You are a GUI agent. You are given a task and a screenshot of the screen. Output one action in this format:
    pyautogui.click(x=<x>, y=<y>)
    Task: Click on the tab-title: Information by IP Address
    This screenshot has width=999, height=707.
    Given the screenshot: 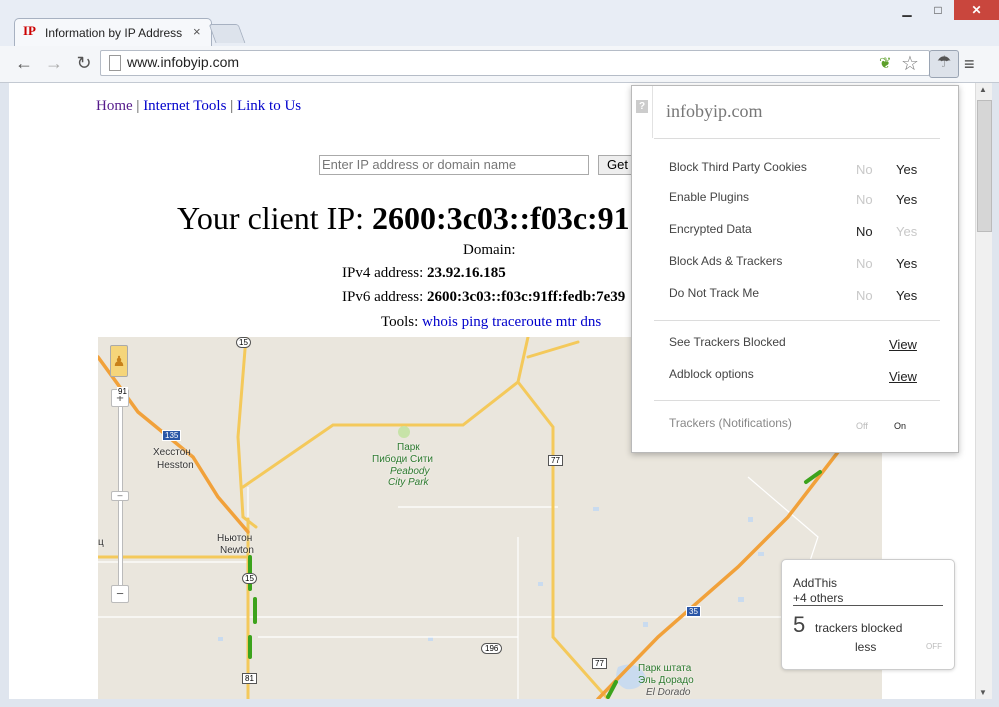 What is the action you would take?
    pyautogui.click(x=114, y=33)
    